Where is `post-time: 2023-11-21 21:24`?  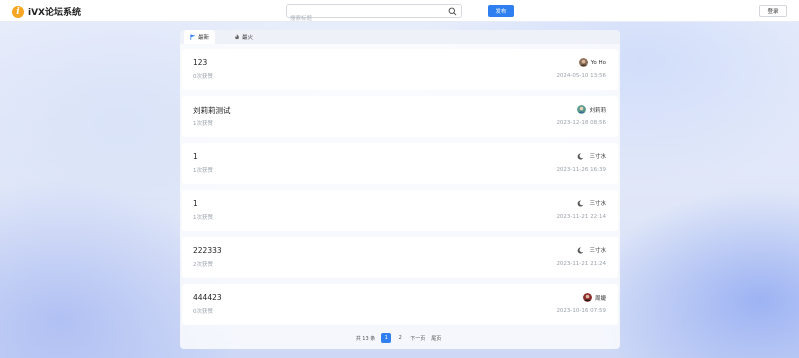 post-time: 2023-11-21 21:24 is located at coordinates (581, 264).